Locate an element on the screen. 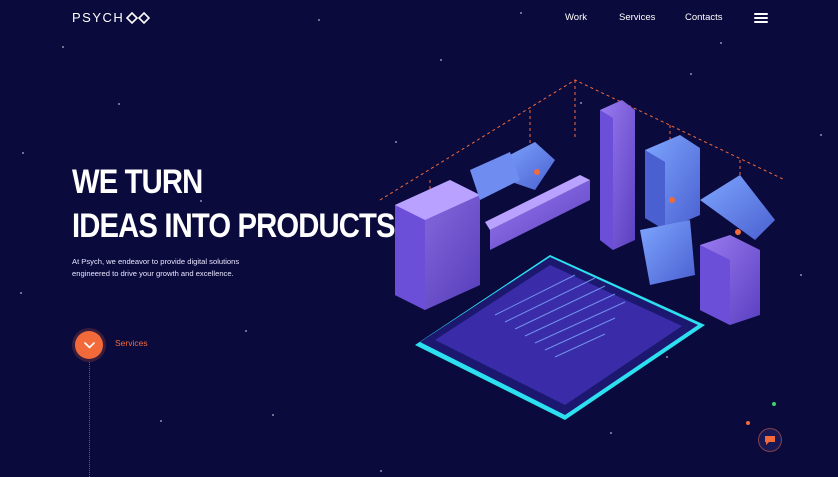  services-link: Services is located at coordinates (131, 343).